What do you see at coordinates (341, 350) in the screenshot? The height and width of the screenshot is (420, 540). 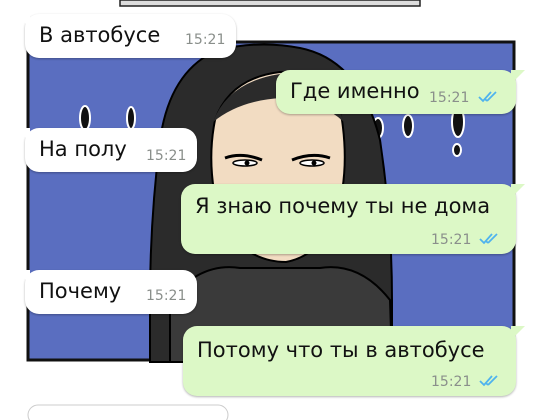 I see `message-text: Потому что ты в автобусе` at bounding box center [341, 350].